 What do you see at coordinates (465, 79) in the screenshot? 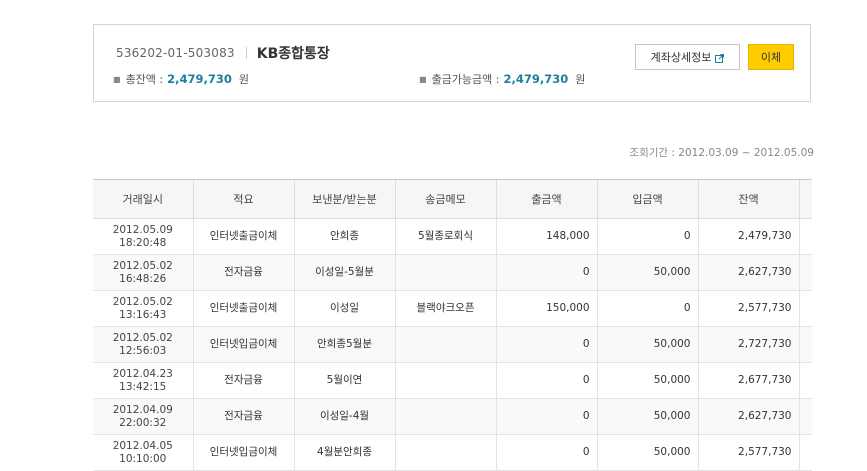
I see `available-balance-label: 출금가능금액 :` at bounding box center [465, 79].